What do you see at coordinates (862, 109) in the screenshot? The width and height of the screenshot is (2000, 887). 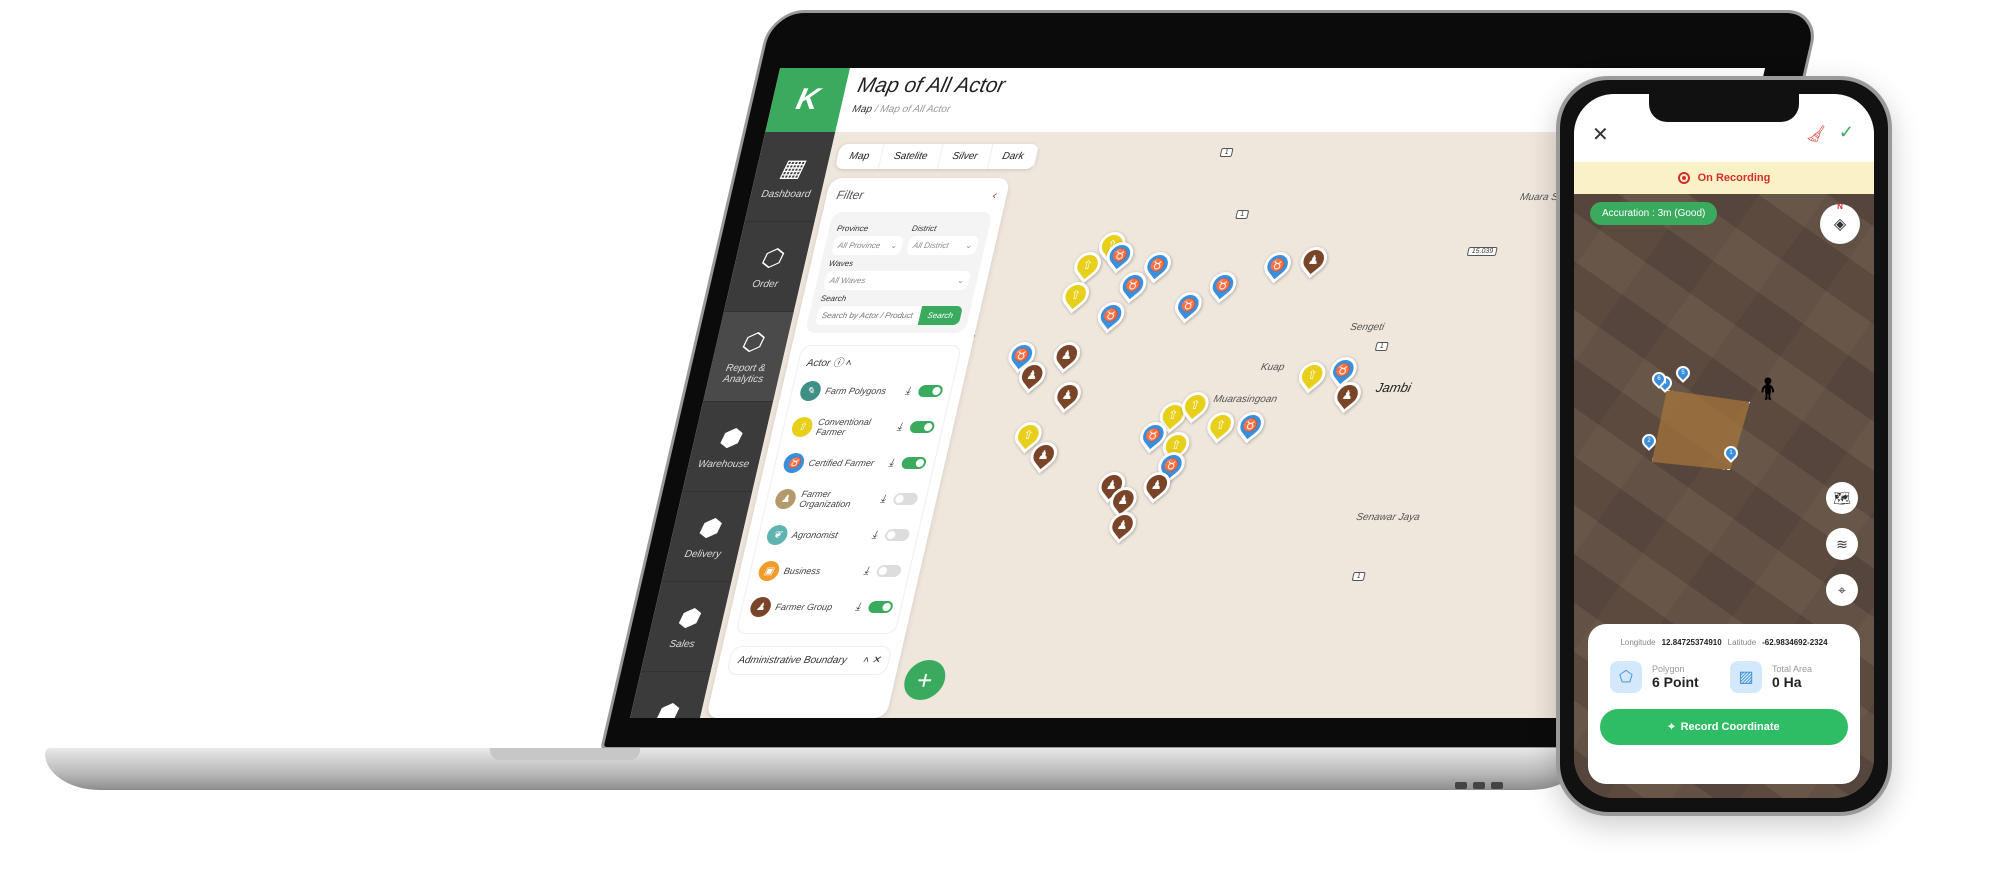 I see `breadcrumb-map: Map` at bounding box center [862, 109].